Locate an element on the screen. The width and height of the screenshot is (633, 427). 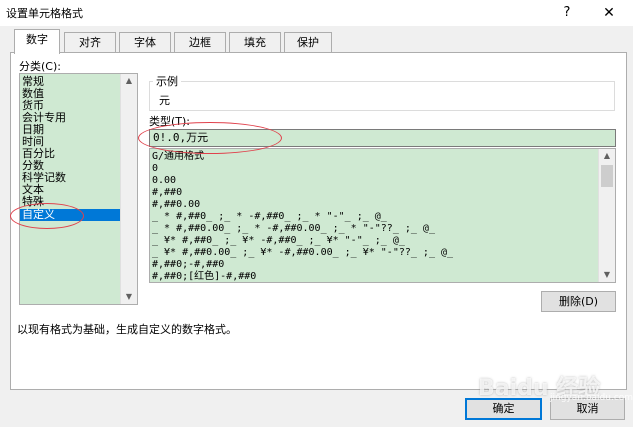
format-item: 0 is located at coordinates (155, 169).